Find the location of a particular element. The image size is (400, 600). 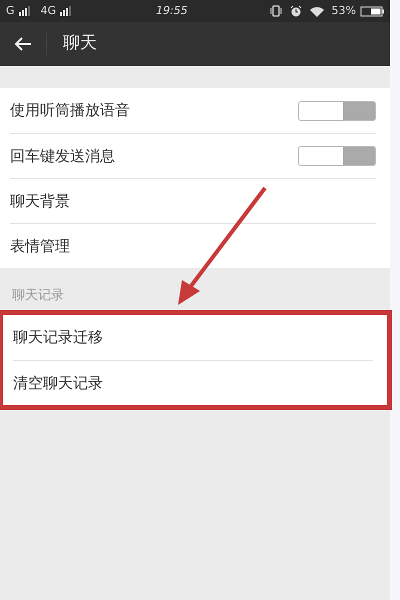

settings-row: 聊天记录迁移 is located at coordinates (195, 337).